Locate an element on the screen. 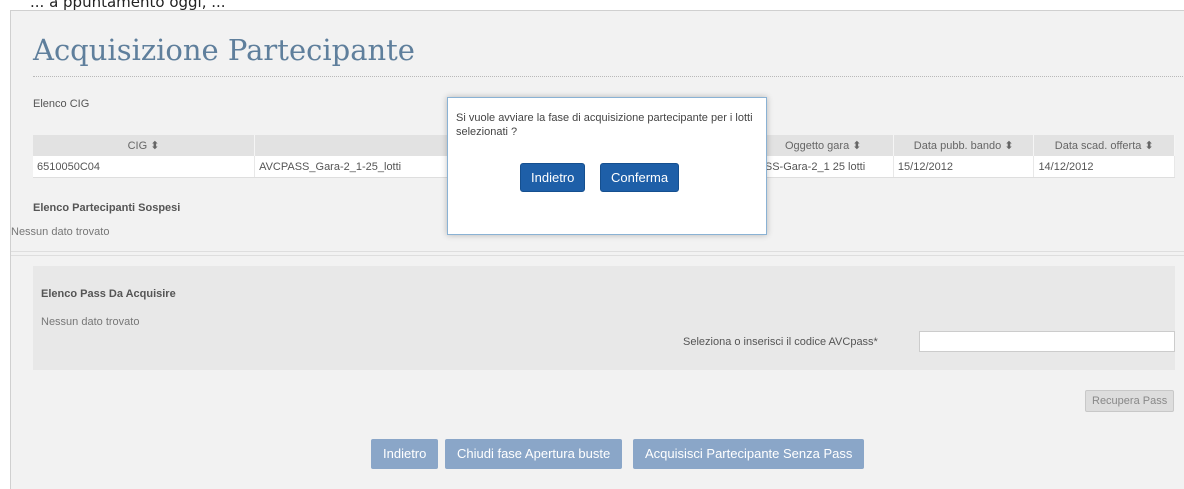 This screenshot has height=489, width=1184. cell-oggetto-gara: ASS-Gara-2_1 25 lotti is located at coordinates (823, 167).